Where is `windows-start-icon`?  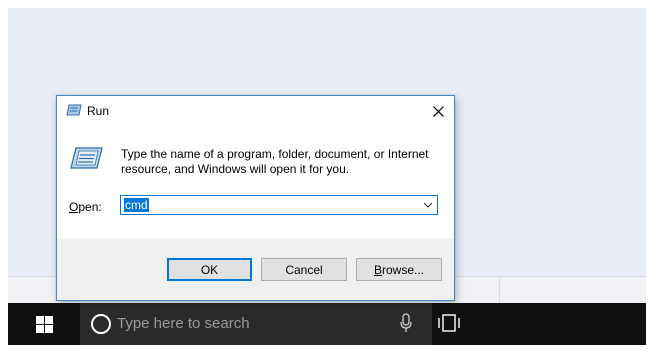
windows-start-icon is located at coordinates (44, 324).